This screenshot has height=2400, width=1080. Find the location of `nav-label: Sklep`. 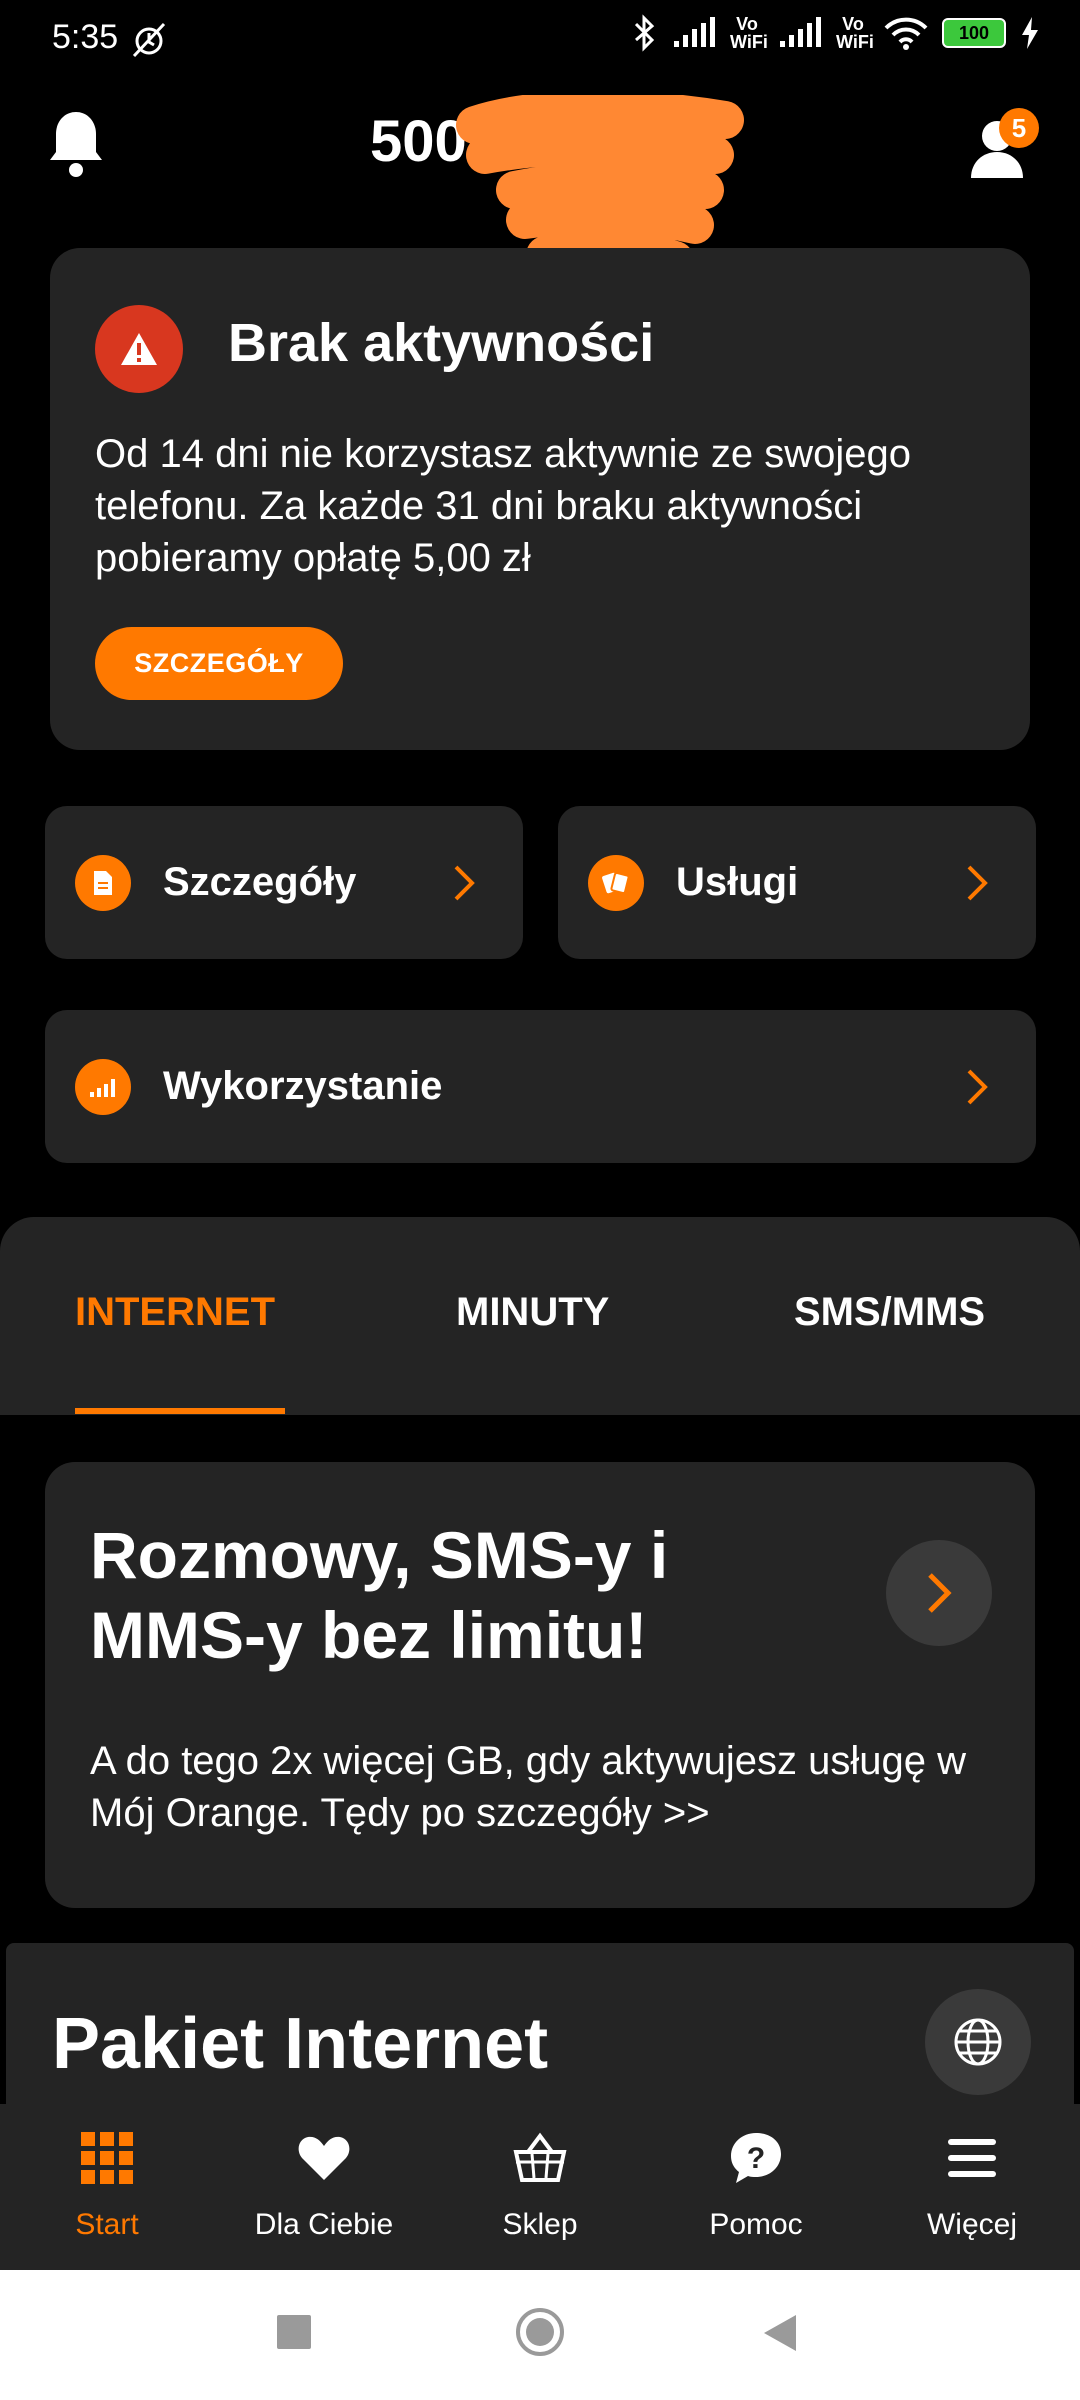

nav-label: Sklep is located at coordinates (540, 2224).